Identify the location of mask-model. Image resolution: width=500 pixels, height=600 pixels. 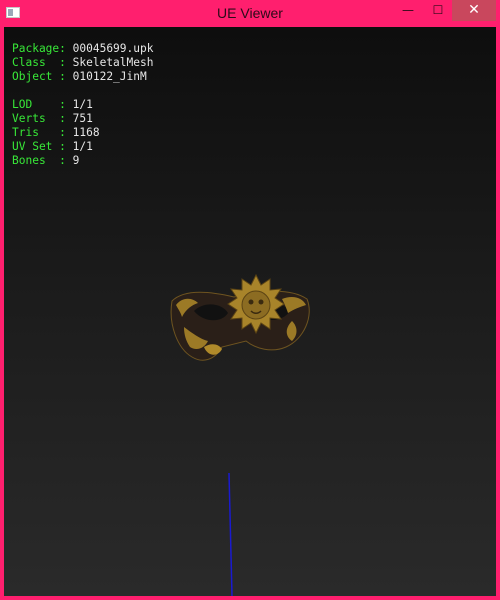
(240, 317).